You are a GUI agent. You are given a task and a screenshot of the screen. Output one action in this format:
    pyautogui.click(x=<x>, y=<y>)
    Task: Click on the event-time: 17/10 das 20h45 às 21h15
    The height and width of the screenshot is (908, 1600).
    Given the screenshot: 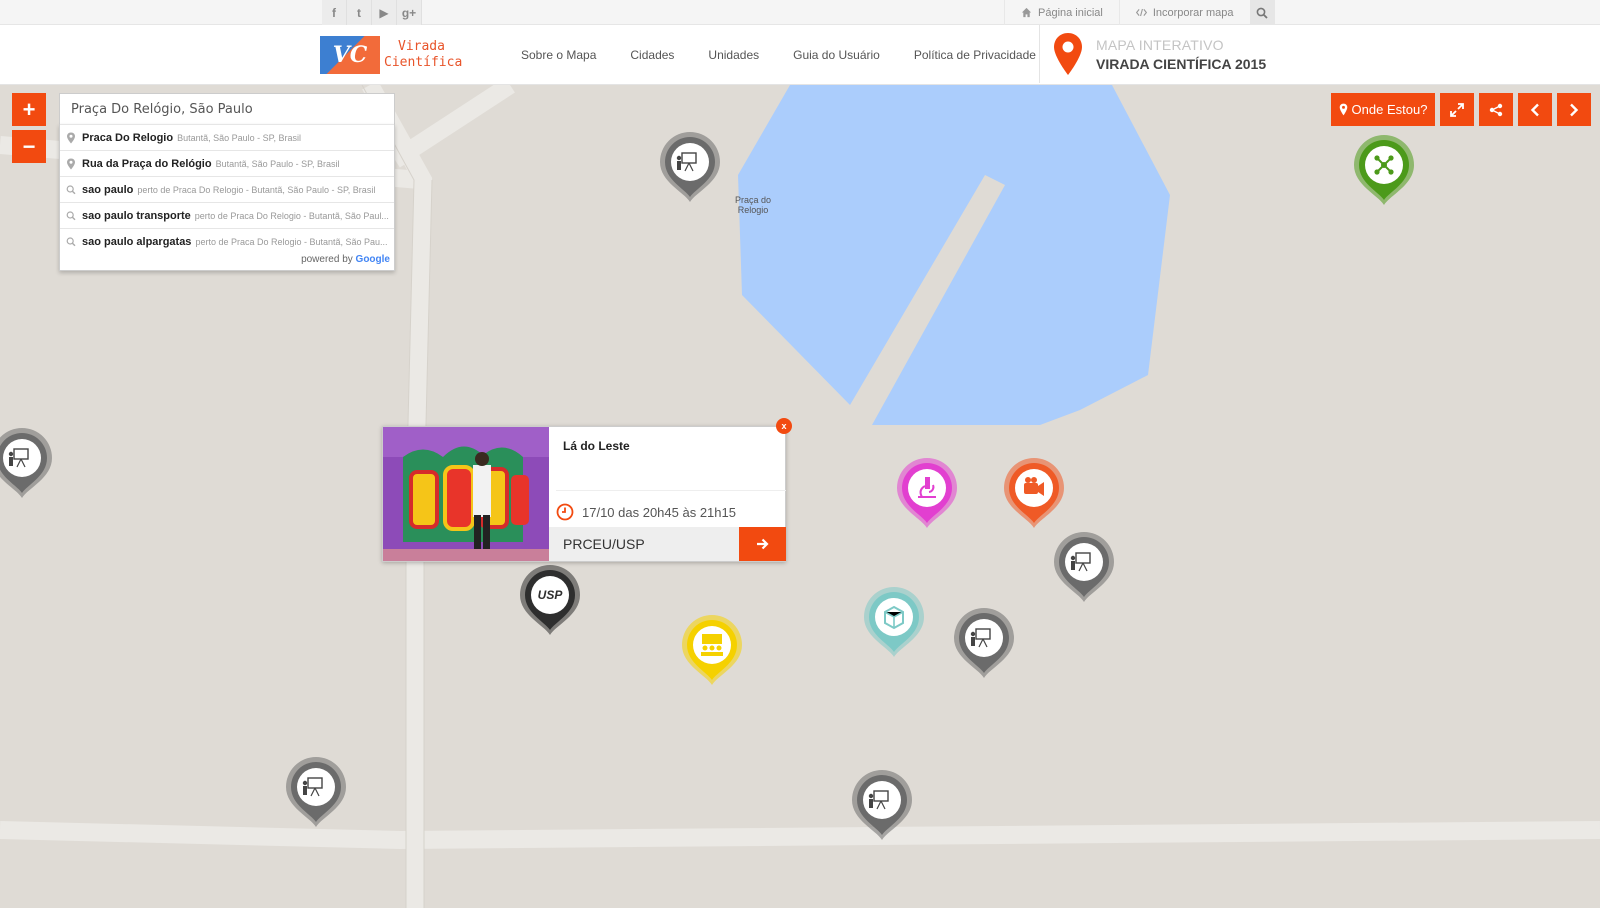 What is the action you would take?
    pyautogui.click(x=671, y=505)
    